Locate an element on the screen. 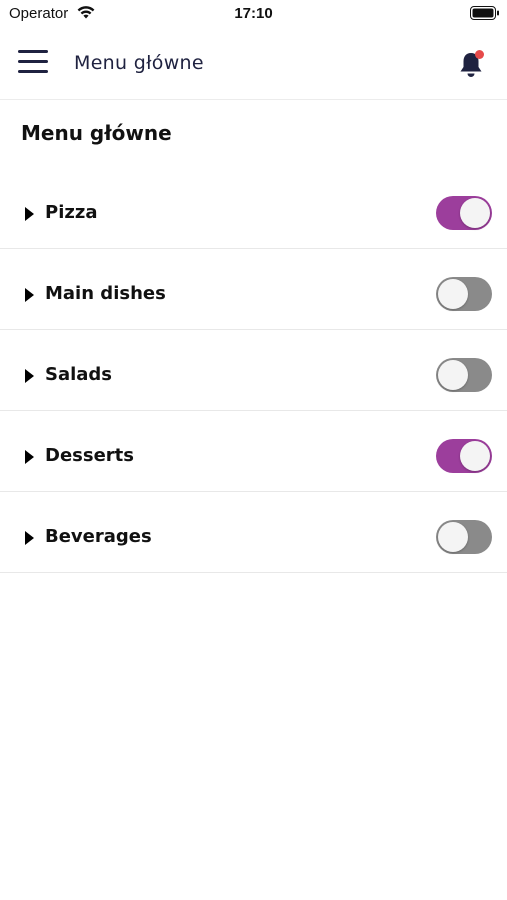 This screenshot has height=900, width=507. header-title: Menu główne is located at coordinates (139, 63).